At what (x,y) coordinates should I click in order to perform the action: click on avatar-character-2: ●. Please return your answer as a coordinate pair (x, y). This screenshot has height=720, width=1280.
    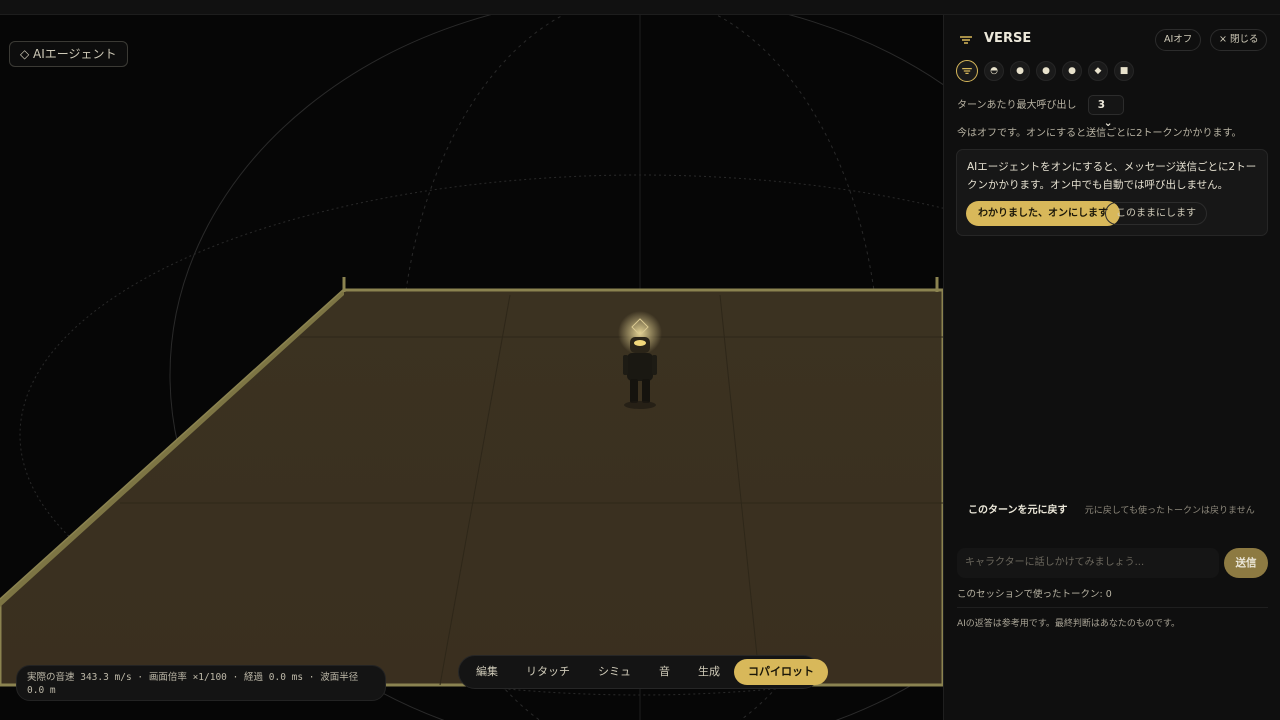
    Looking at the image, I should click on (1020, 71).